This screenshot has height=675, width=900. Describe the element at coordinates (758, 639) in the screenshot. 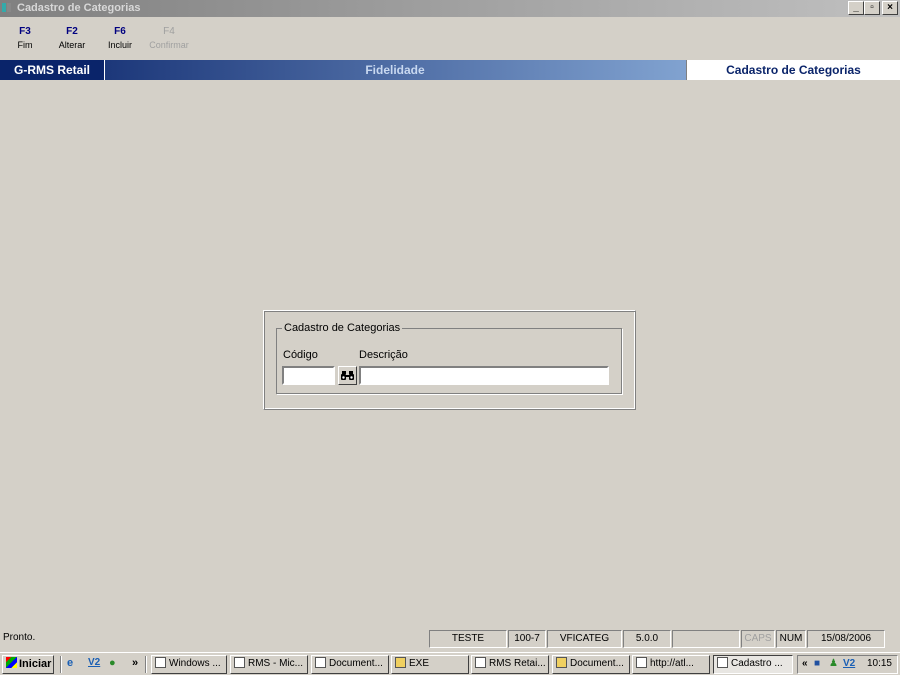

I see `status-caps: CAPS` at that location.